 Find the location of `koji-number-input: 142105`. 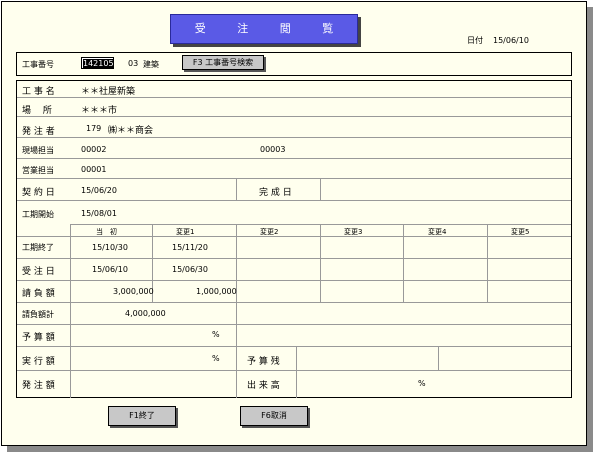

koji-number-input: 142105 is located at coordinates (97, 63).